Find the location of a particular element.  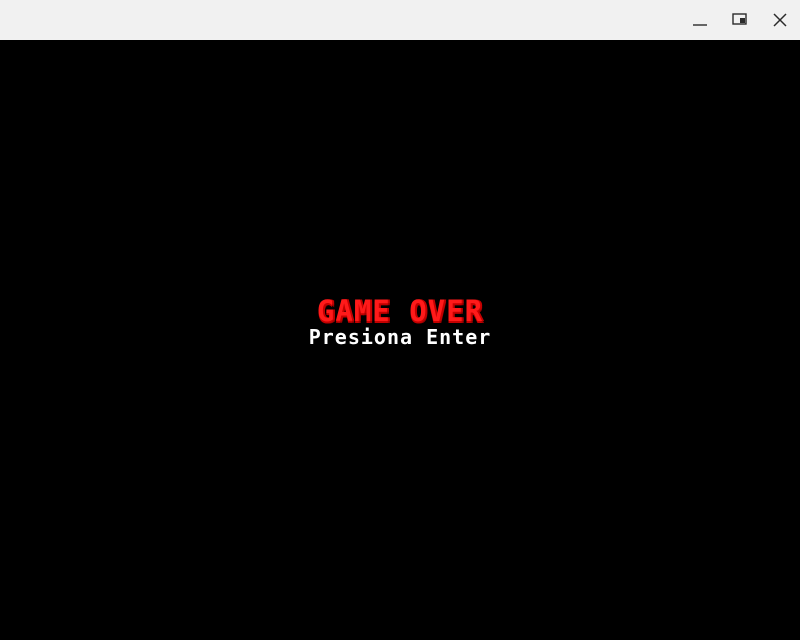

minimize-icon is located at coordinates (700, 20).